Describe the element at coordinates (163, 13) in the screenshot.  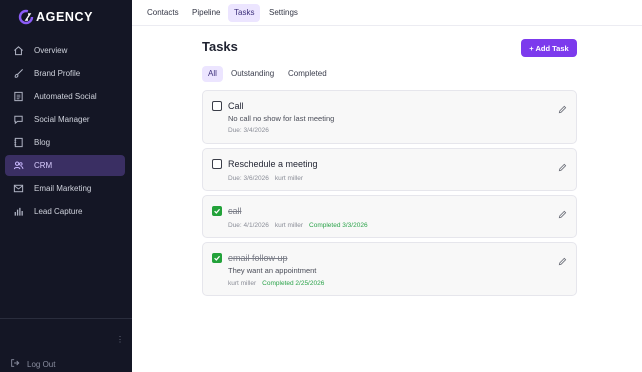
I see `tab-contacts: Contacts` at that location.